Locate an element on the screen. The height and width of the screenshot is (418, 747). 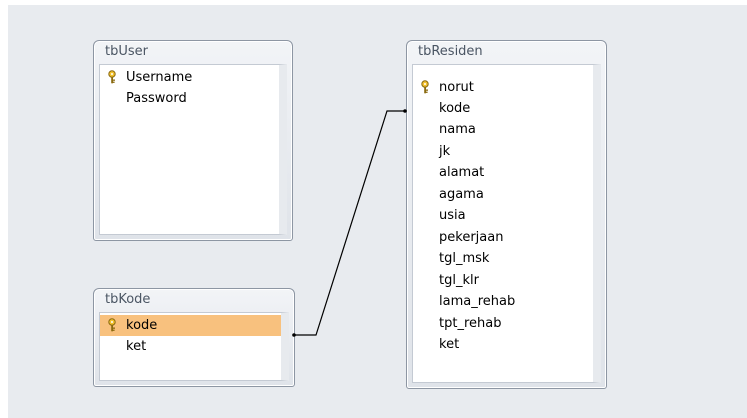
field-row-kode-selected: kode is located at coordinates (190, 325).